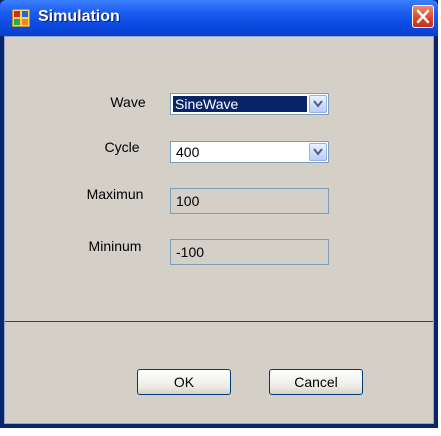  I want to click on title-bar: Simulation, so click(219, 18).